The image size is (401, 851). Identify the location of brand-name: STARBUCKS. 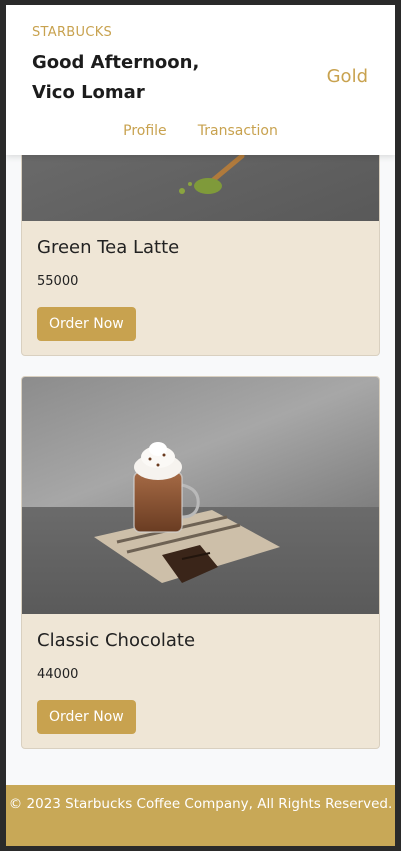
(72, 32).